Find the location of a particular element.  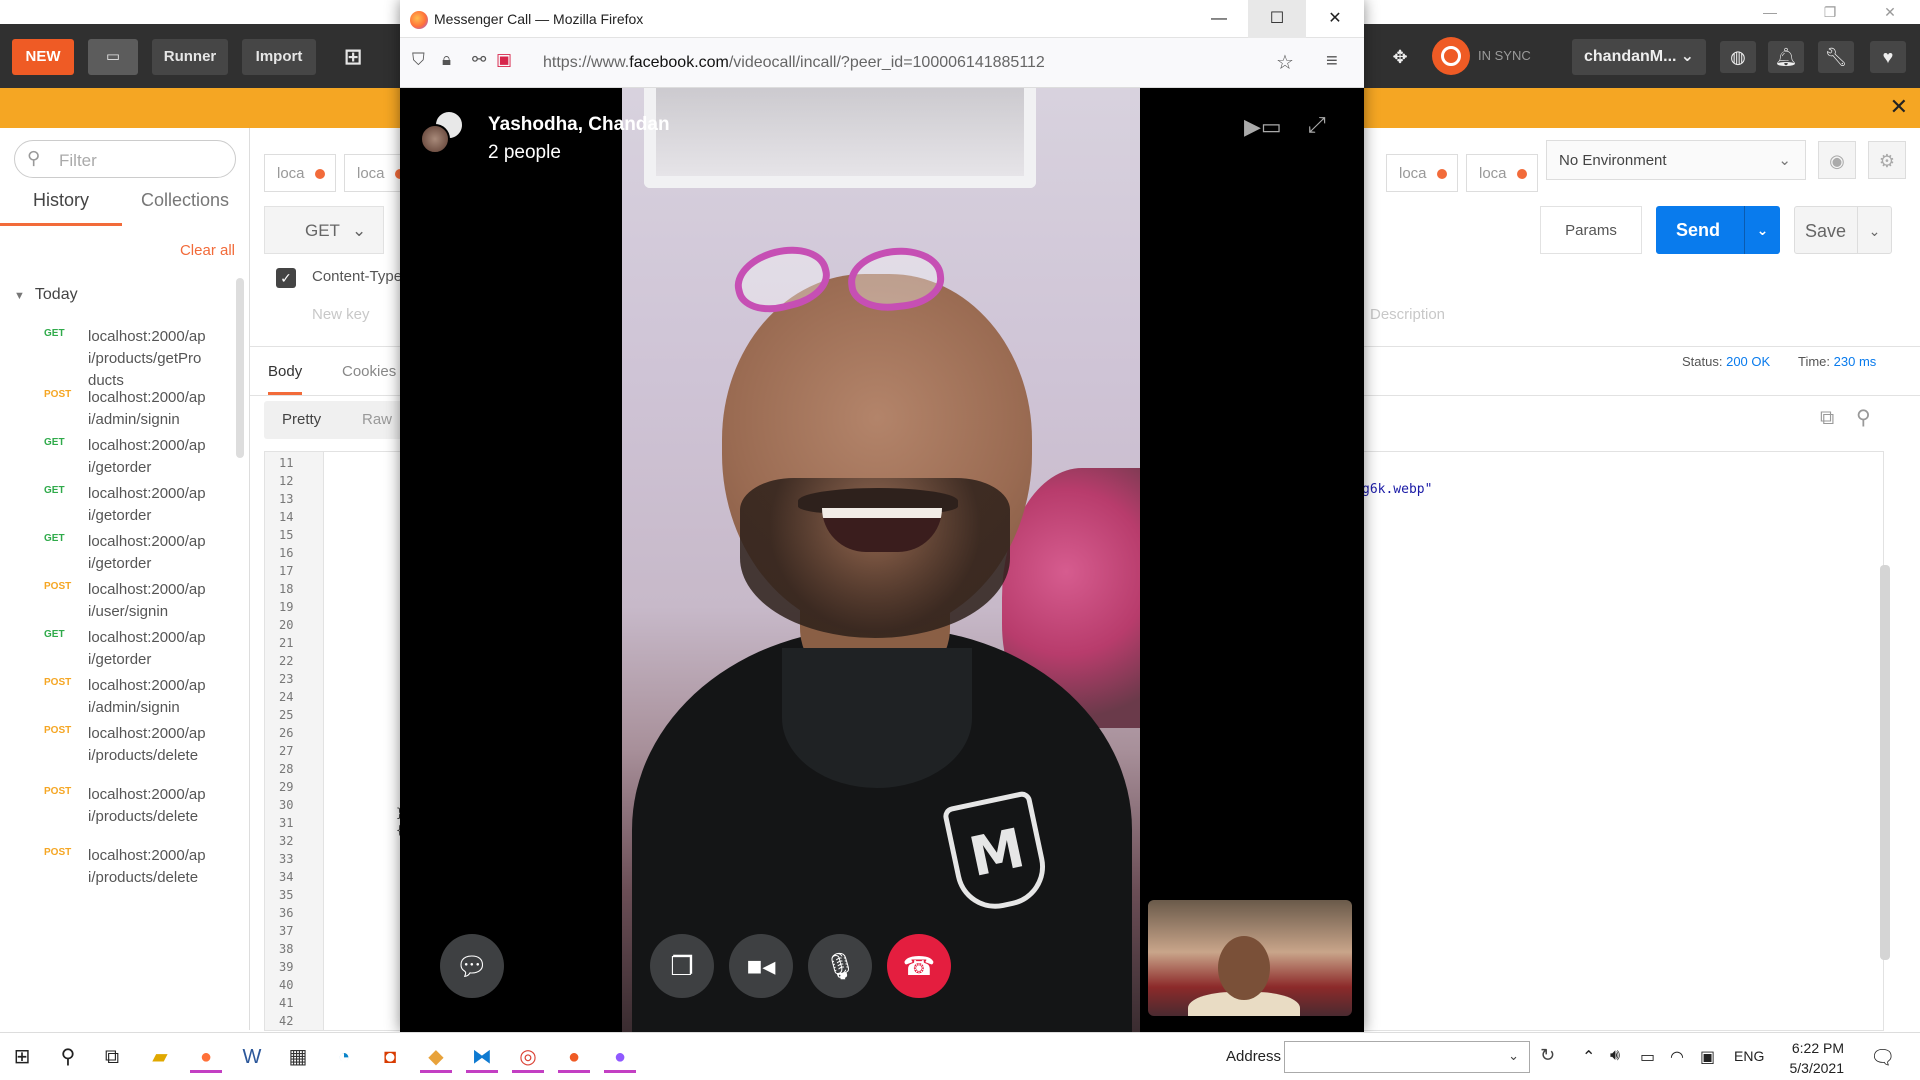

heart-icon: ♥ is located at coordinates (1888, 57).